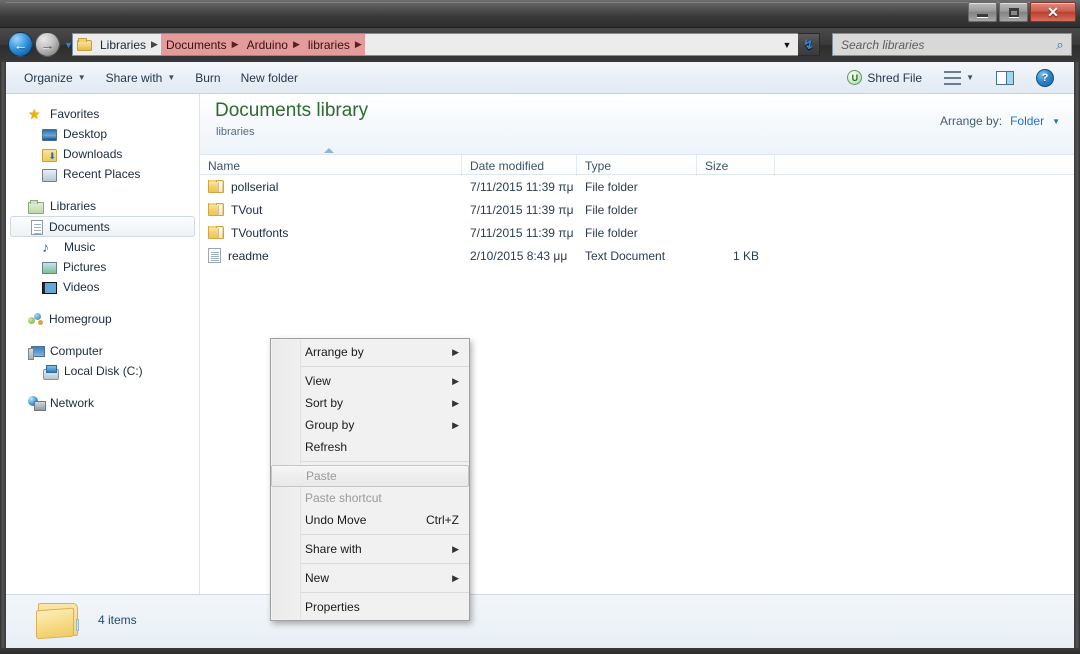 The width and height of the screenshot is (1080, 654). What do you see at coordinates (370, 578) in the screenshot?
I see `context-menu-item-new: New ▶` at bounding box center [370, 578].